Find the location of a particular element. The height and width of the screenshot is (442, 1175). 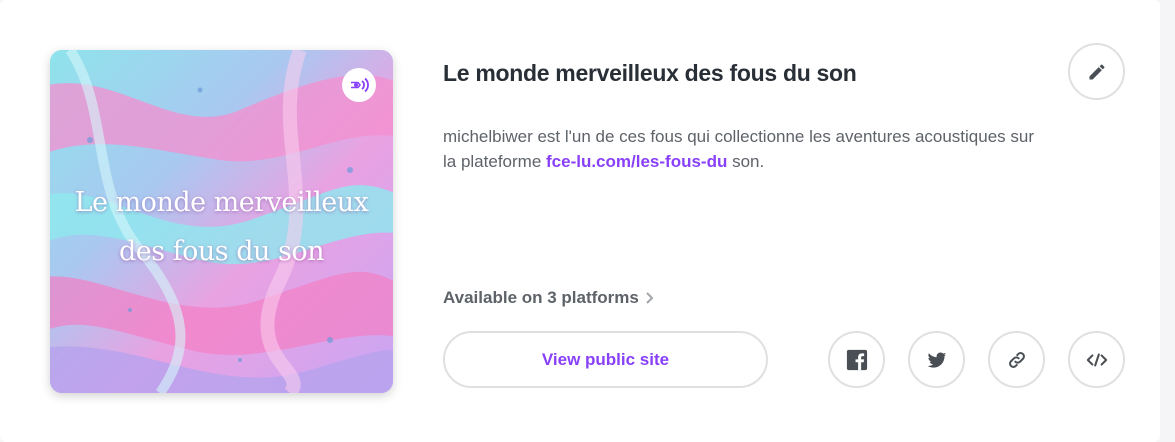

cover-title-text: Le monde merveilleux des fous du son is located at coordinates (221, 227).